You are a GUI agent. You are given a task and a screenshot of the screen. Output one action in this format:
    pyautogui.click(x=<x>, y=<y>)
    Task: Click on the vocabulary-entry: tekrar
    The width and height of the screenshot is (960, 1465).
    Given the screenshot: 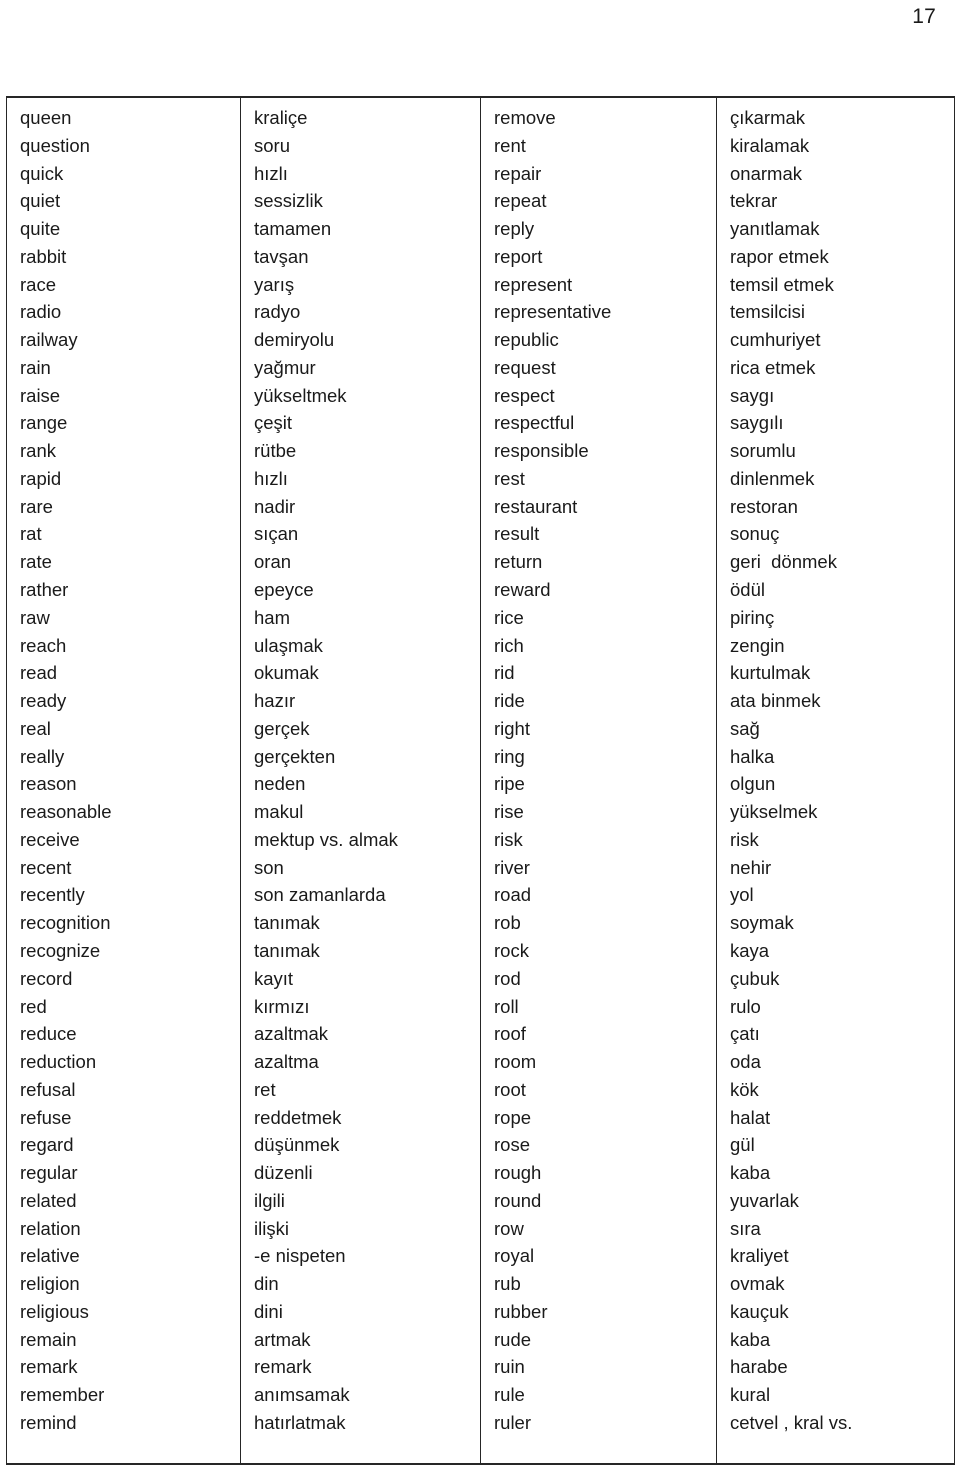 What is the action you would take?
    pyautogui.click(x=754, y=201)
    